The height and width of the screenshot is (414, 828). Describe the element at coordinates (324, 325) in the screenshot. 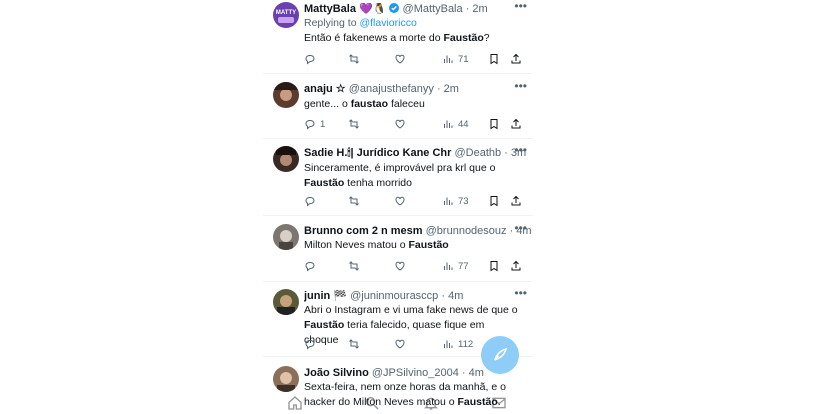

I see `tweet-text-highlight: Faustão` at that location.